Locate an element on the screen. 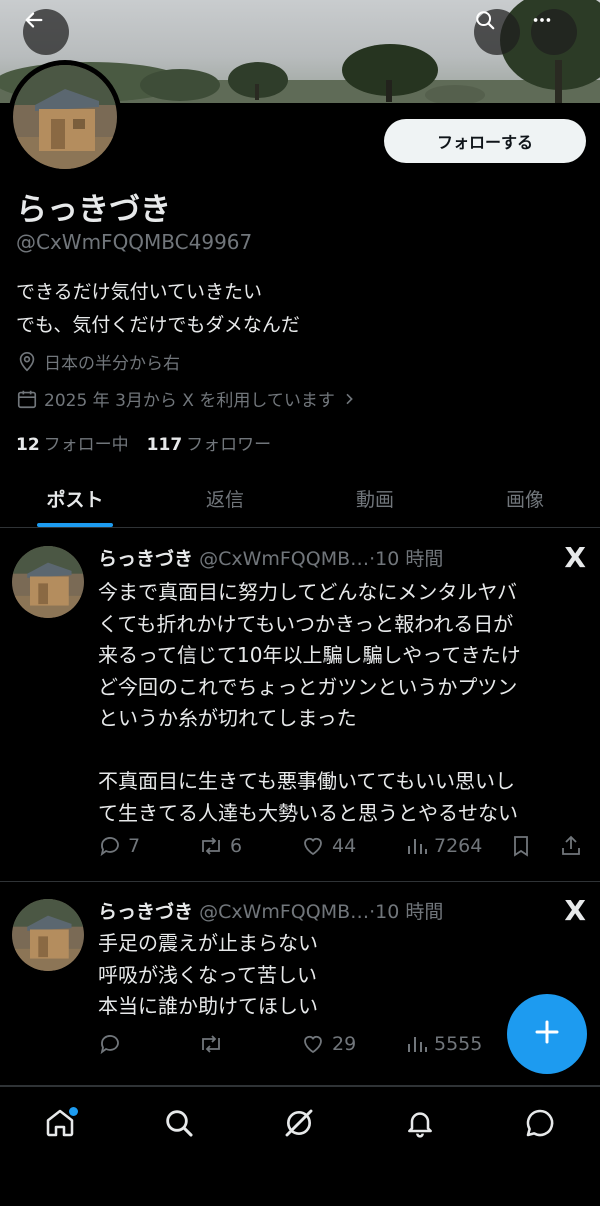 The width and height of the screenshot is (600, 1206). joined-row: 2025 年 3月から X を利用しています is located at coordinates (186, 398).